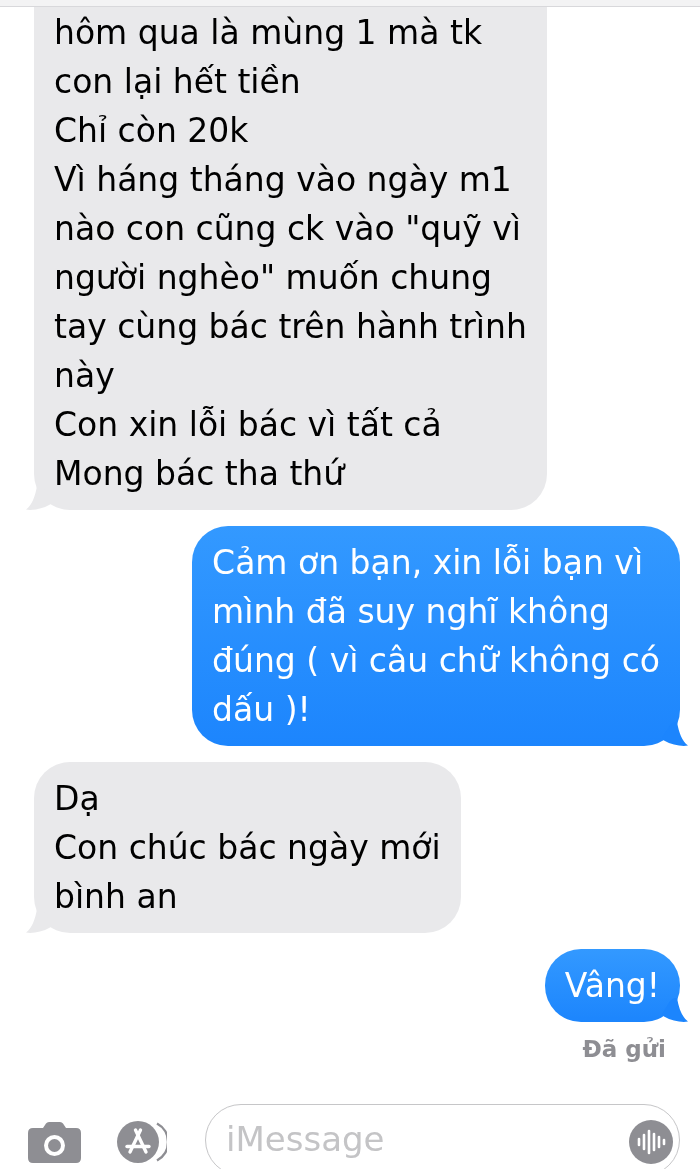 This screenshot has width=700, height=1169. Describe the element at coordinates (54, 1142) in the screenshot. I see `camera-icon` at that location.